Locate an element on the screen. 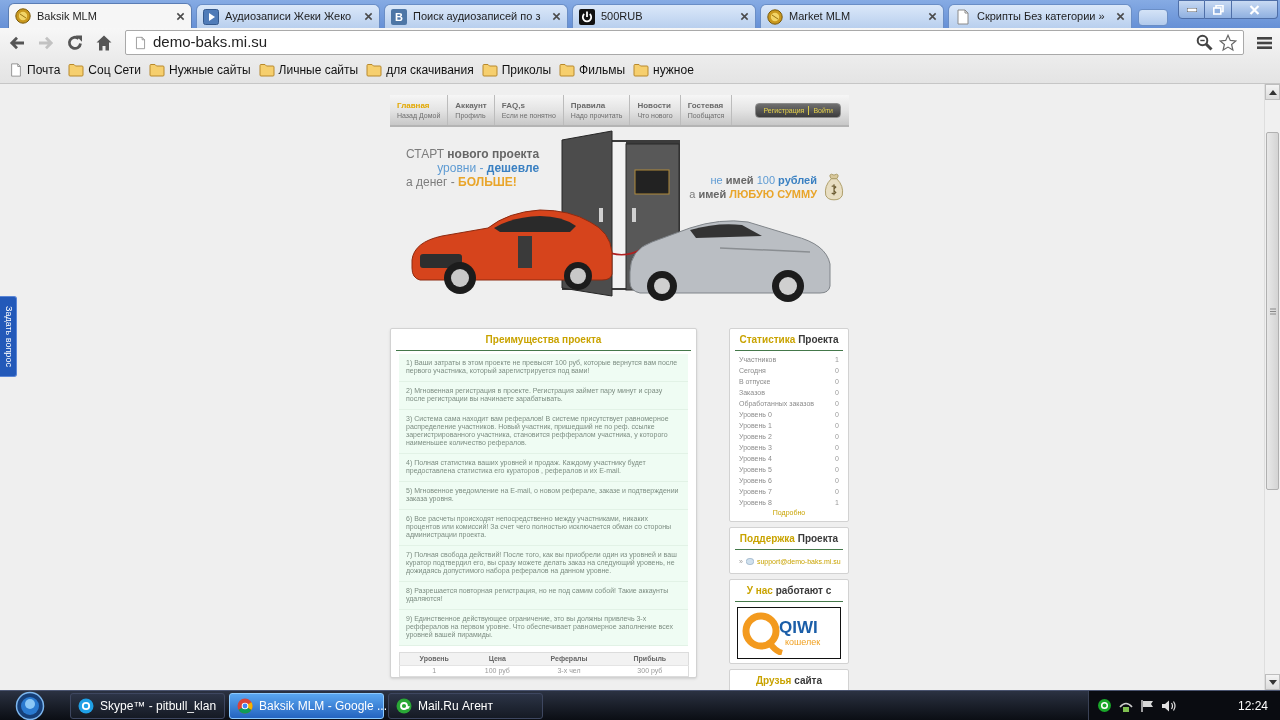  power-icon is located at coordinates (587, 16).